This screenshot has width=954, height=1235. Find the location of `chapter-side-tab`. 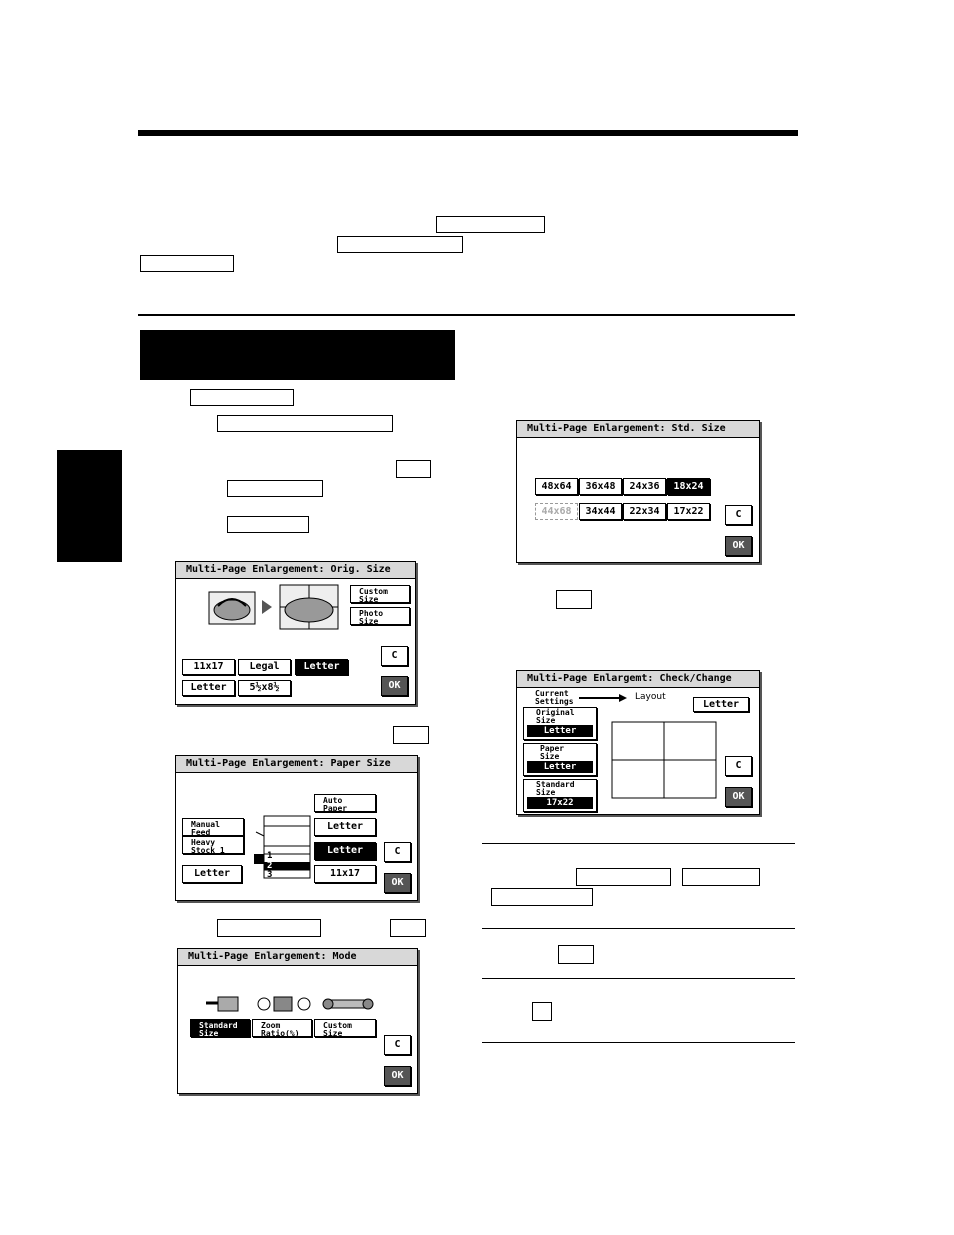

chapter-side-tab is located at coordinates (89, 506).